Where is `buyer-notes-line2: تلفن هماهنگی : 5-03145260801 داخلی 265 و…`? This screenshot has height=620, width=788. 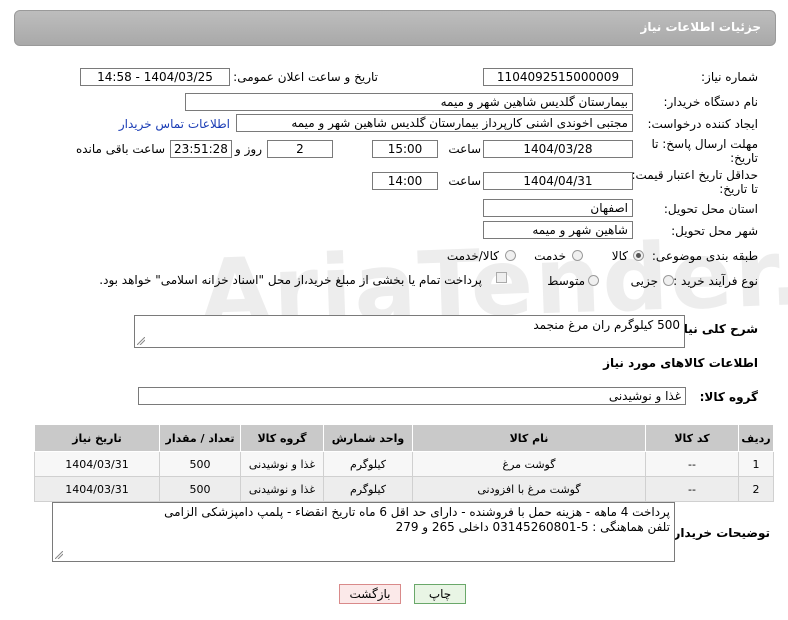 buyer-notes-line2: تلفن هماهنگی : 5-03145260801 داخلی 265 و… is located at coordinates (532, 527).